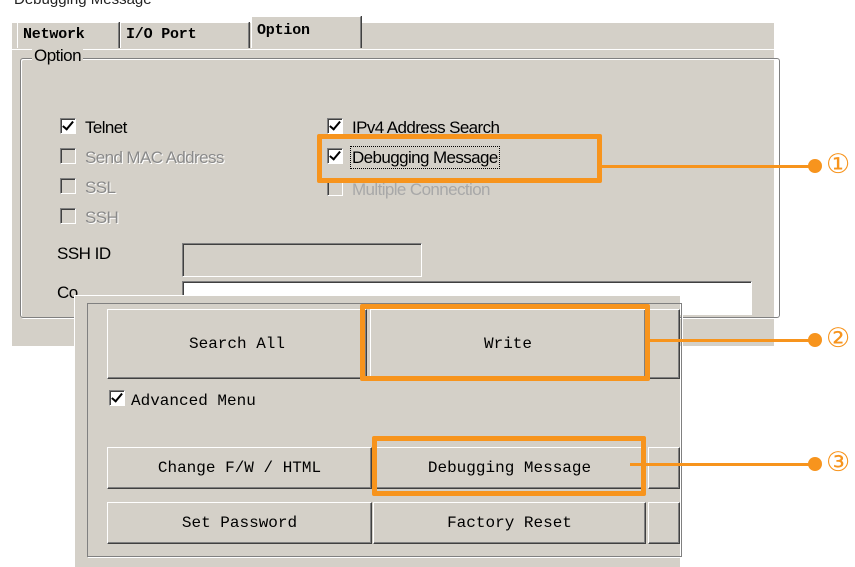 The image size is (855, 567). What do you see at coordinates (237, 344) in the screenshot?
I see `search-all-button: Search All` at bounding box center [237, 344].